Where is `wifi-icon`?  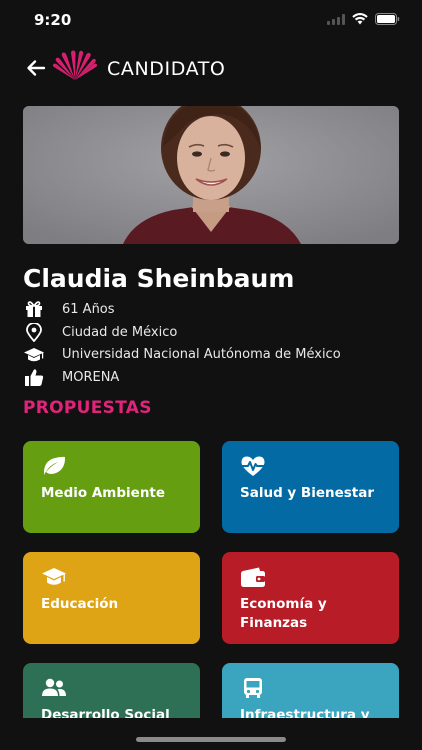
wifi-icon is located at coordinates (360, 19).